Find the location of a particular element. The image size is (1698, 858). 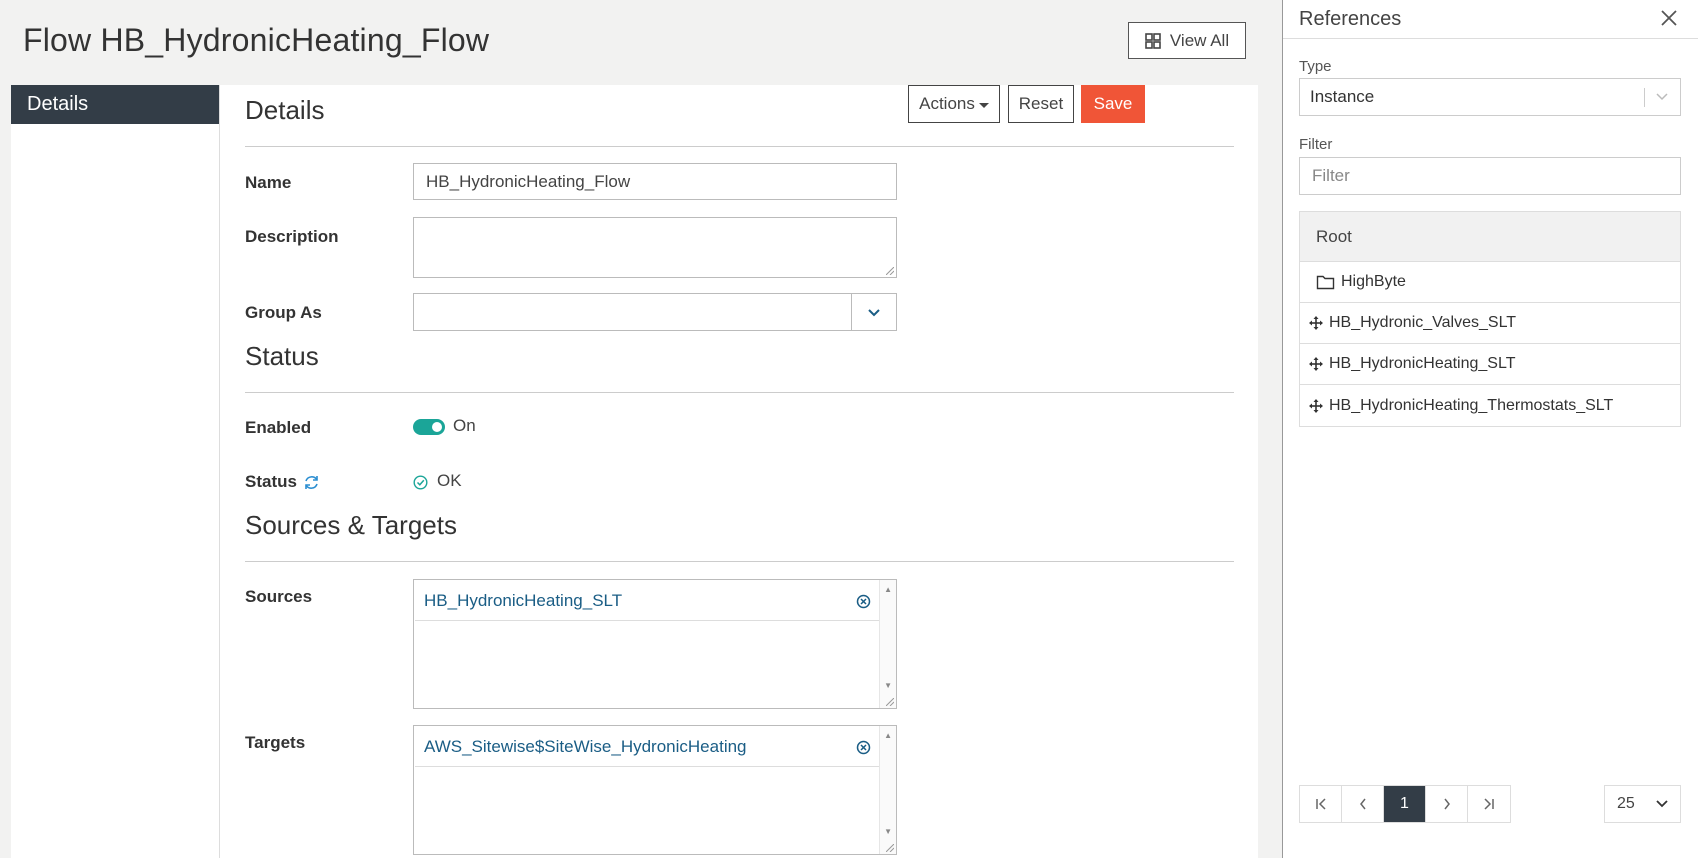

status-section-title: Status is located at coordinates (282, 356).